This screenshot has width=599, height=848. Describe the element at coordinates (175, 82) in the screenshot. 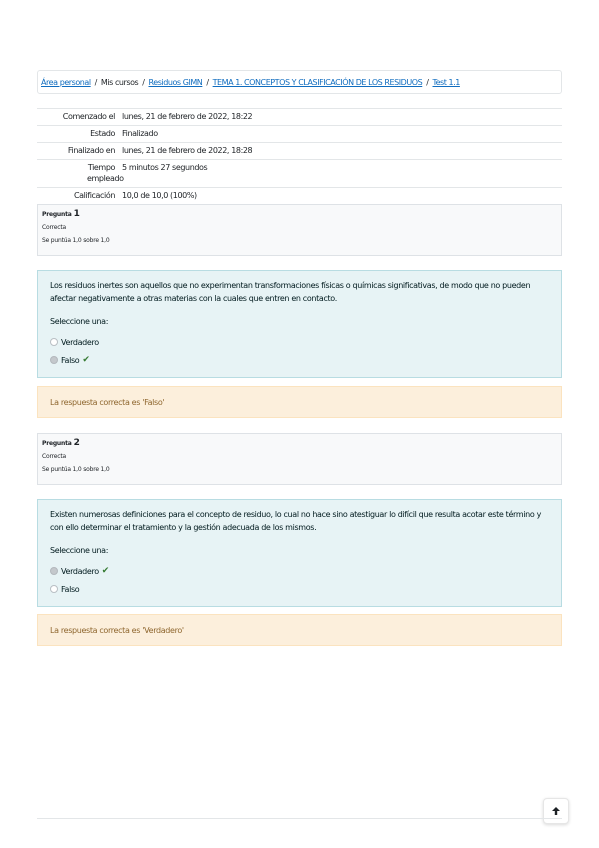

I see `breadcrumb-course: Residuos GIMN` at that location.